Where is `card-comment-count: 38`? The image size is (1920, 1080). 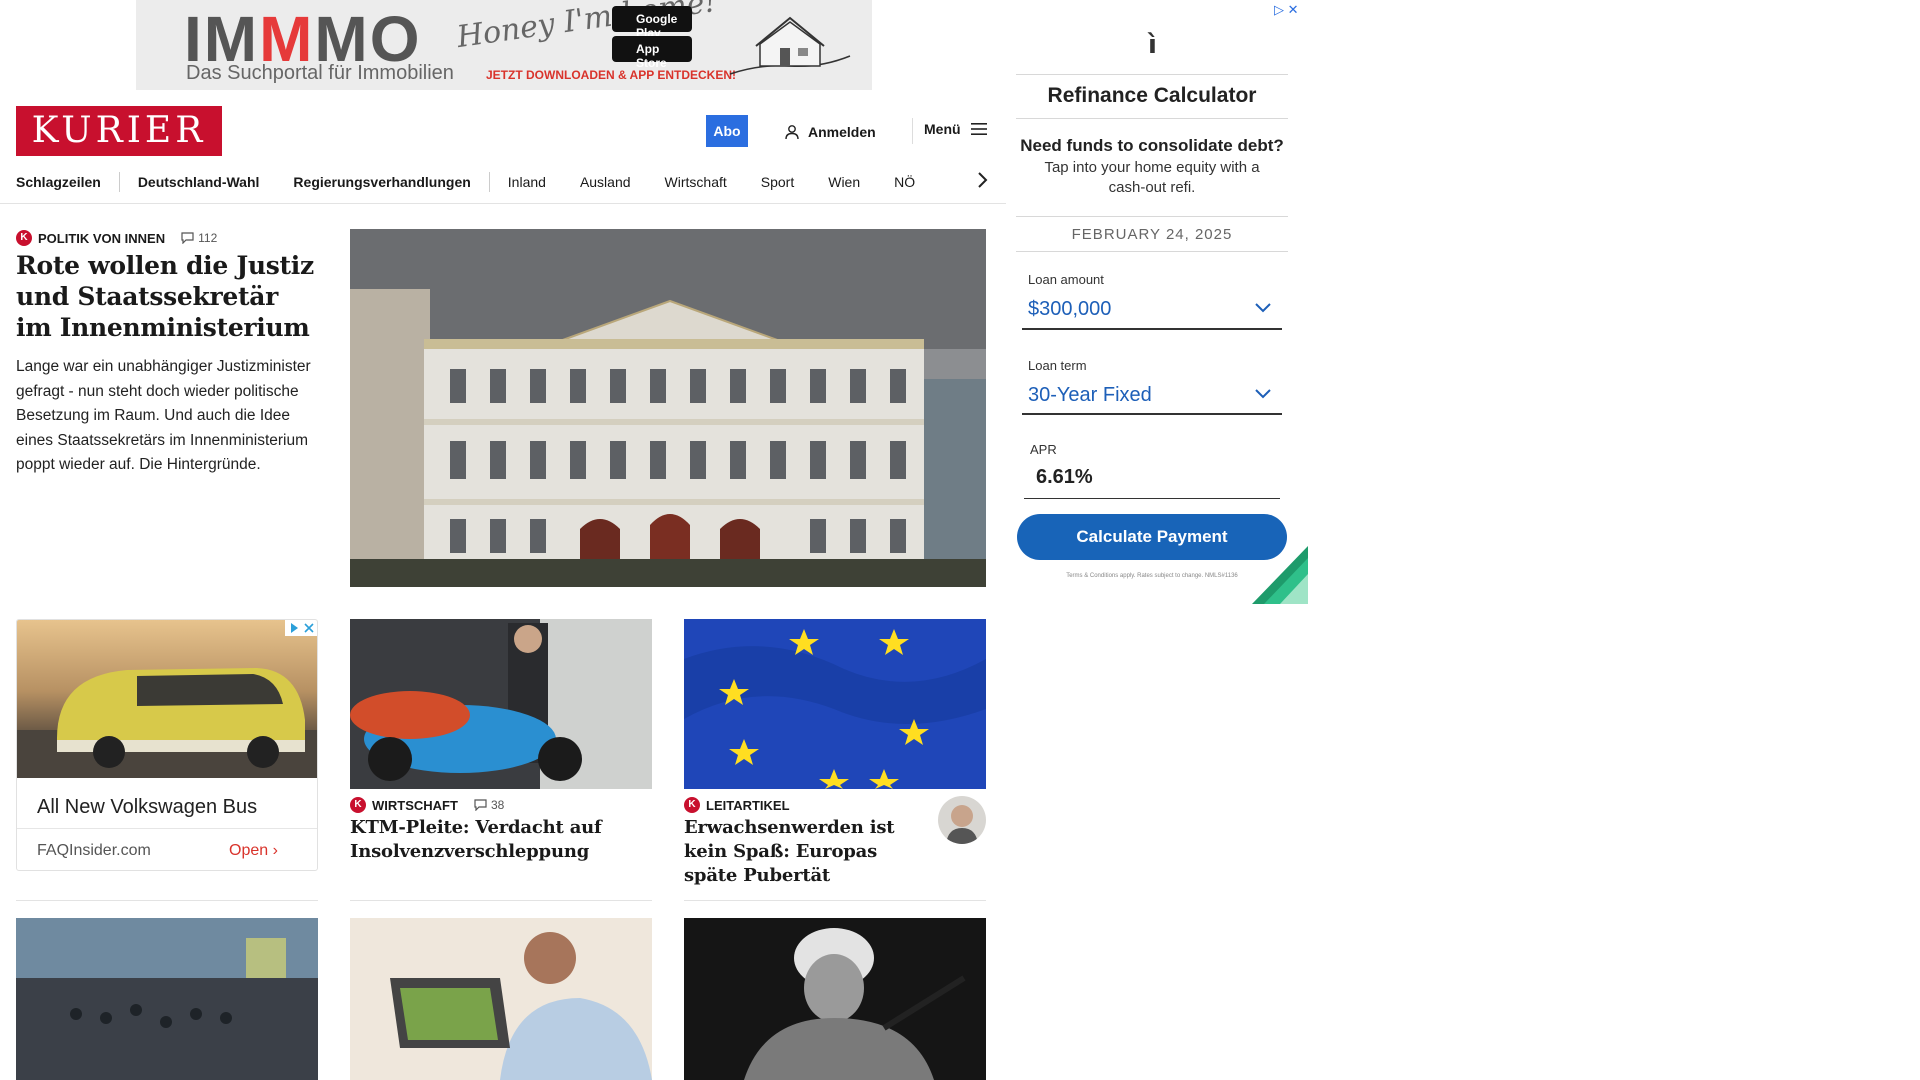
card-comment-count: 38 is located at coordinates (497, 805).